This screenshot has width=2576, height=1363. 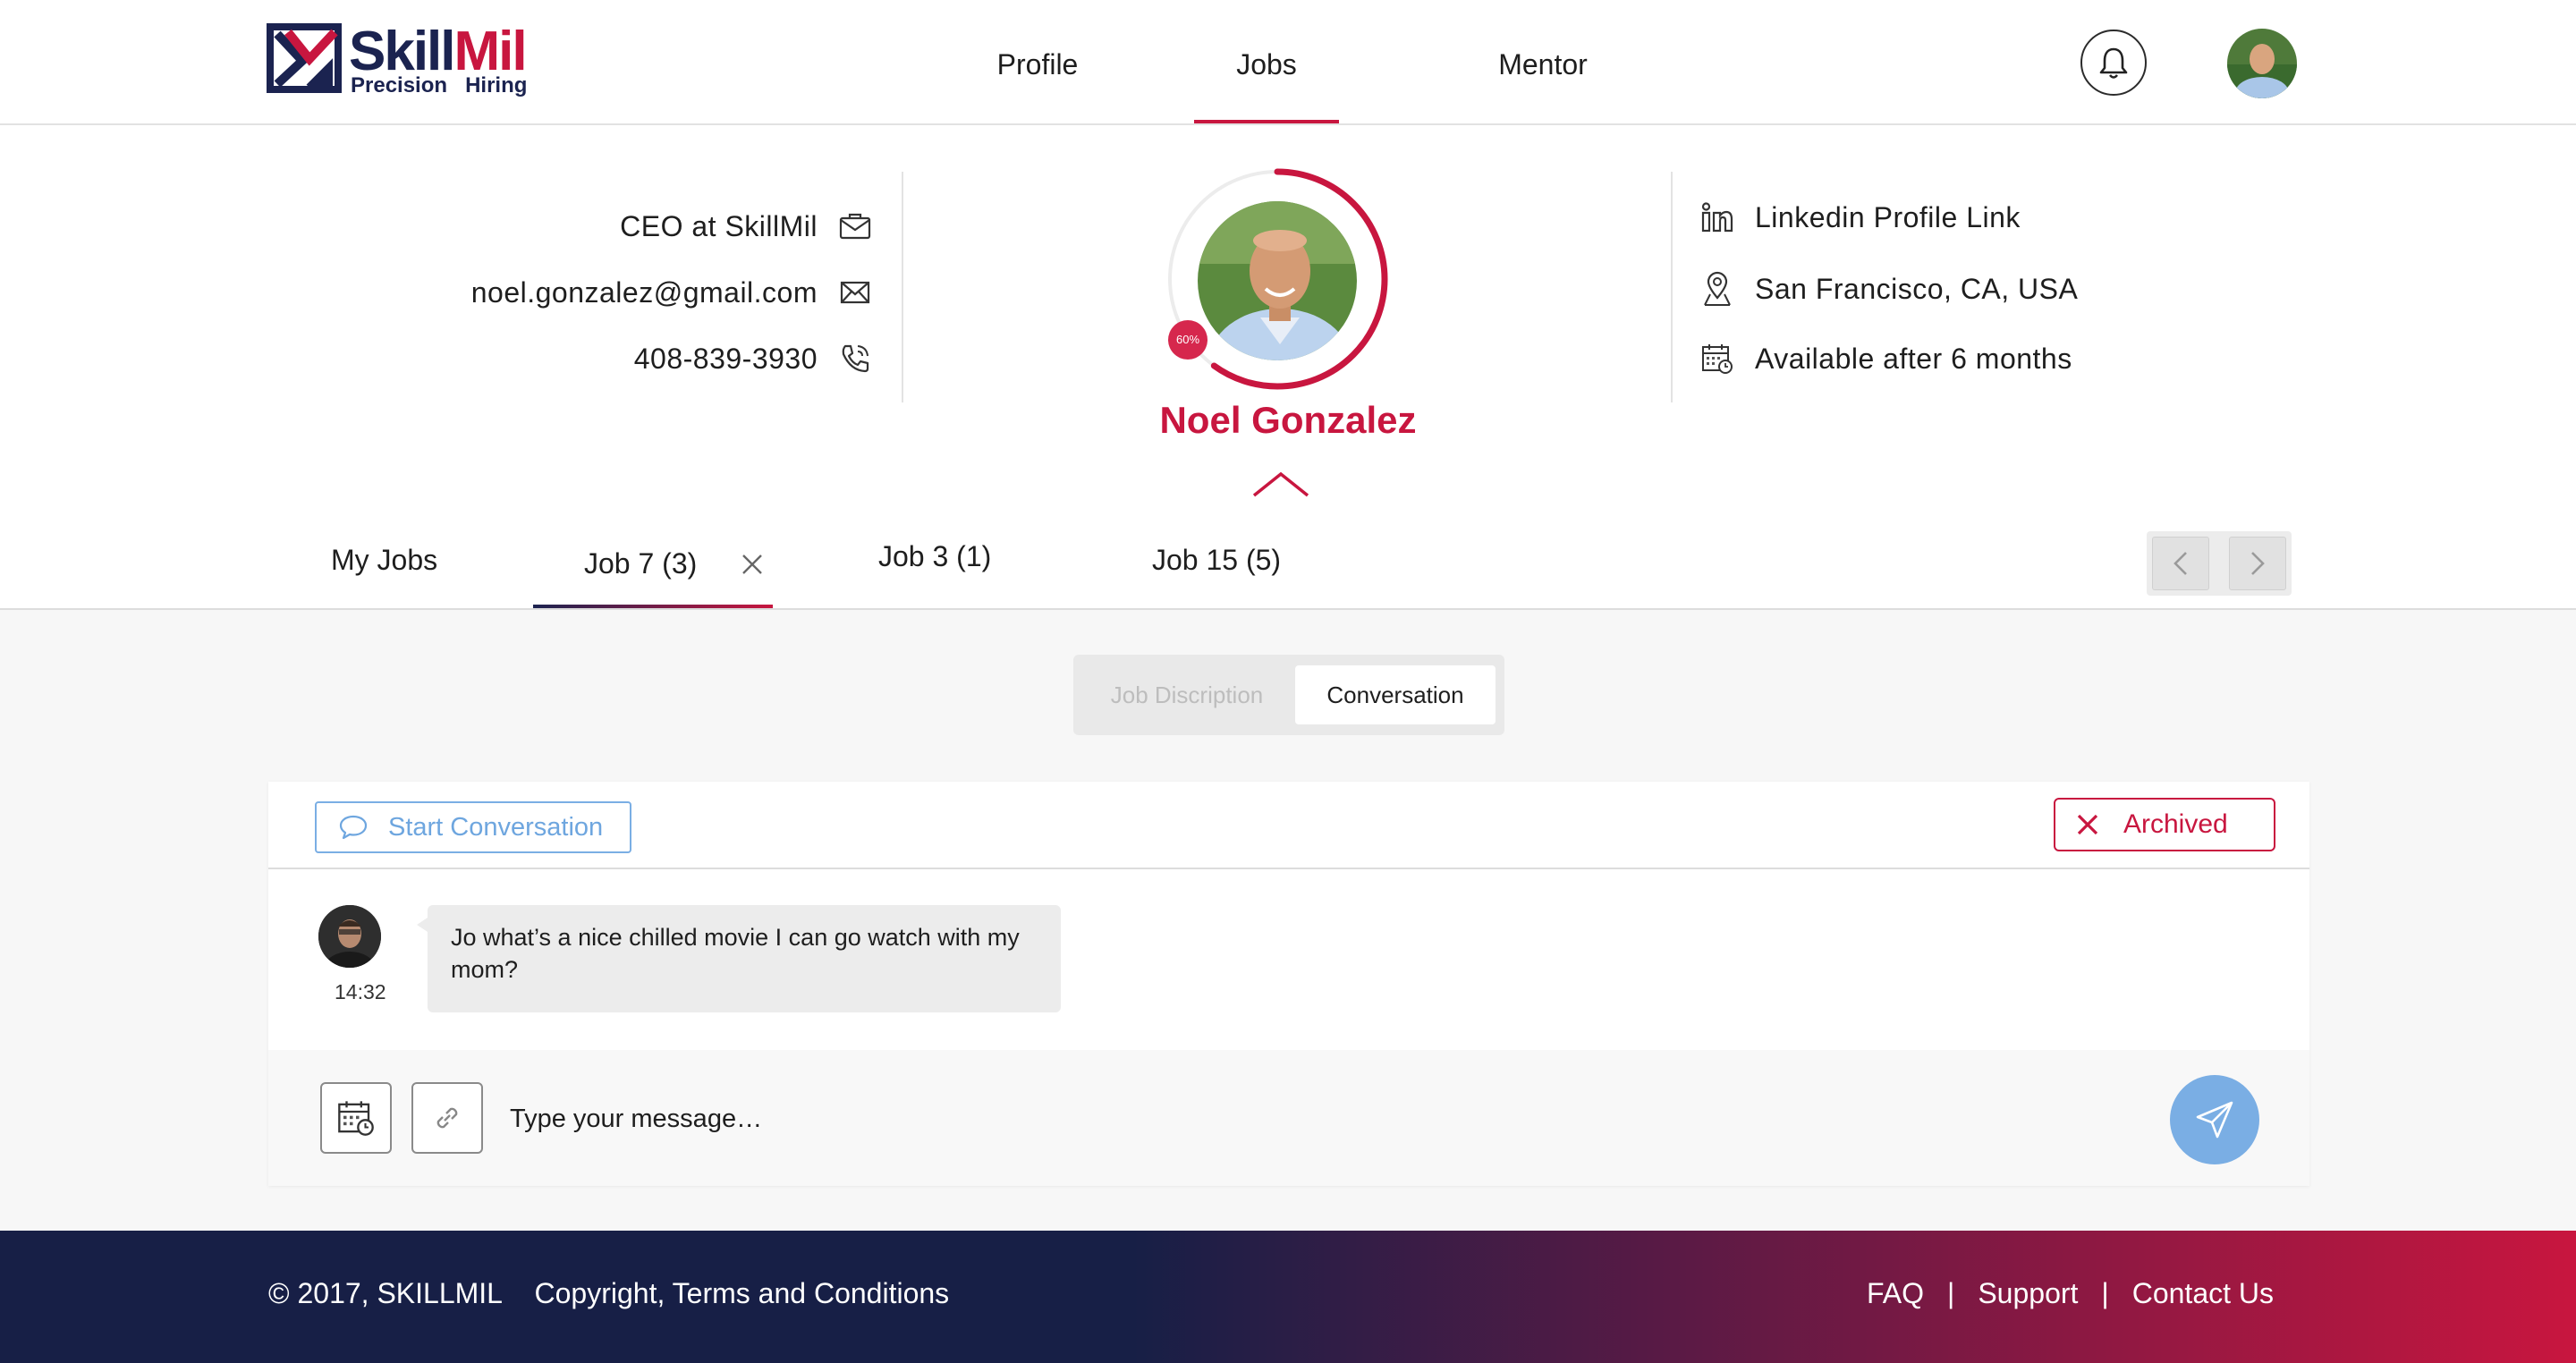 I want to click on location-text: San Francisco, CA, USA, so click(x=1917, y=288).